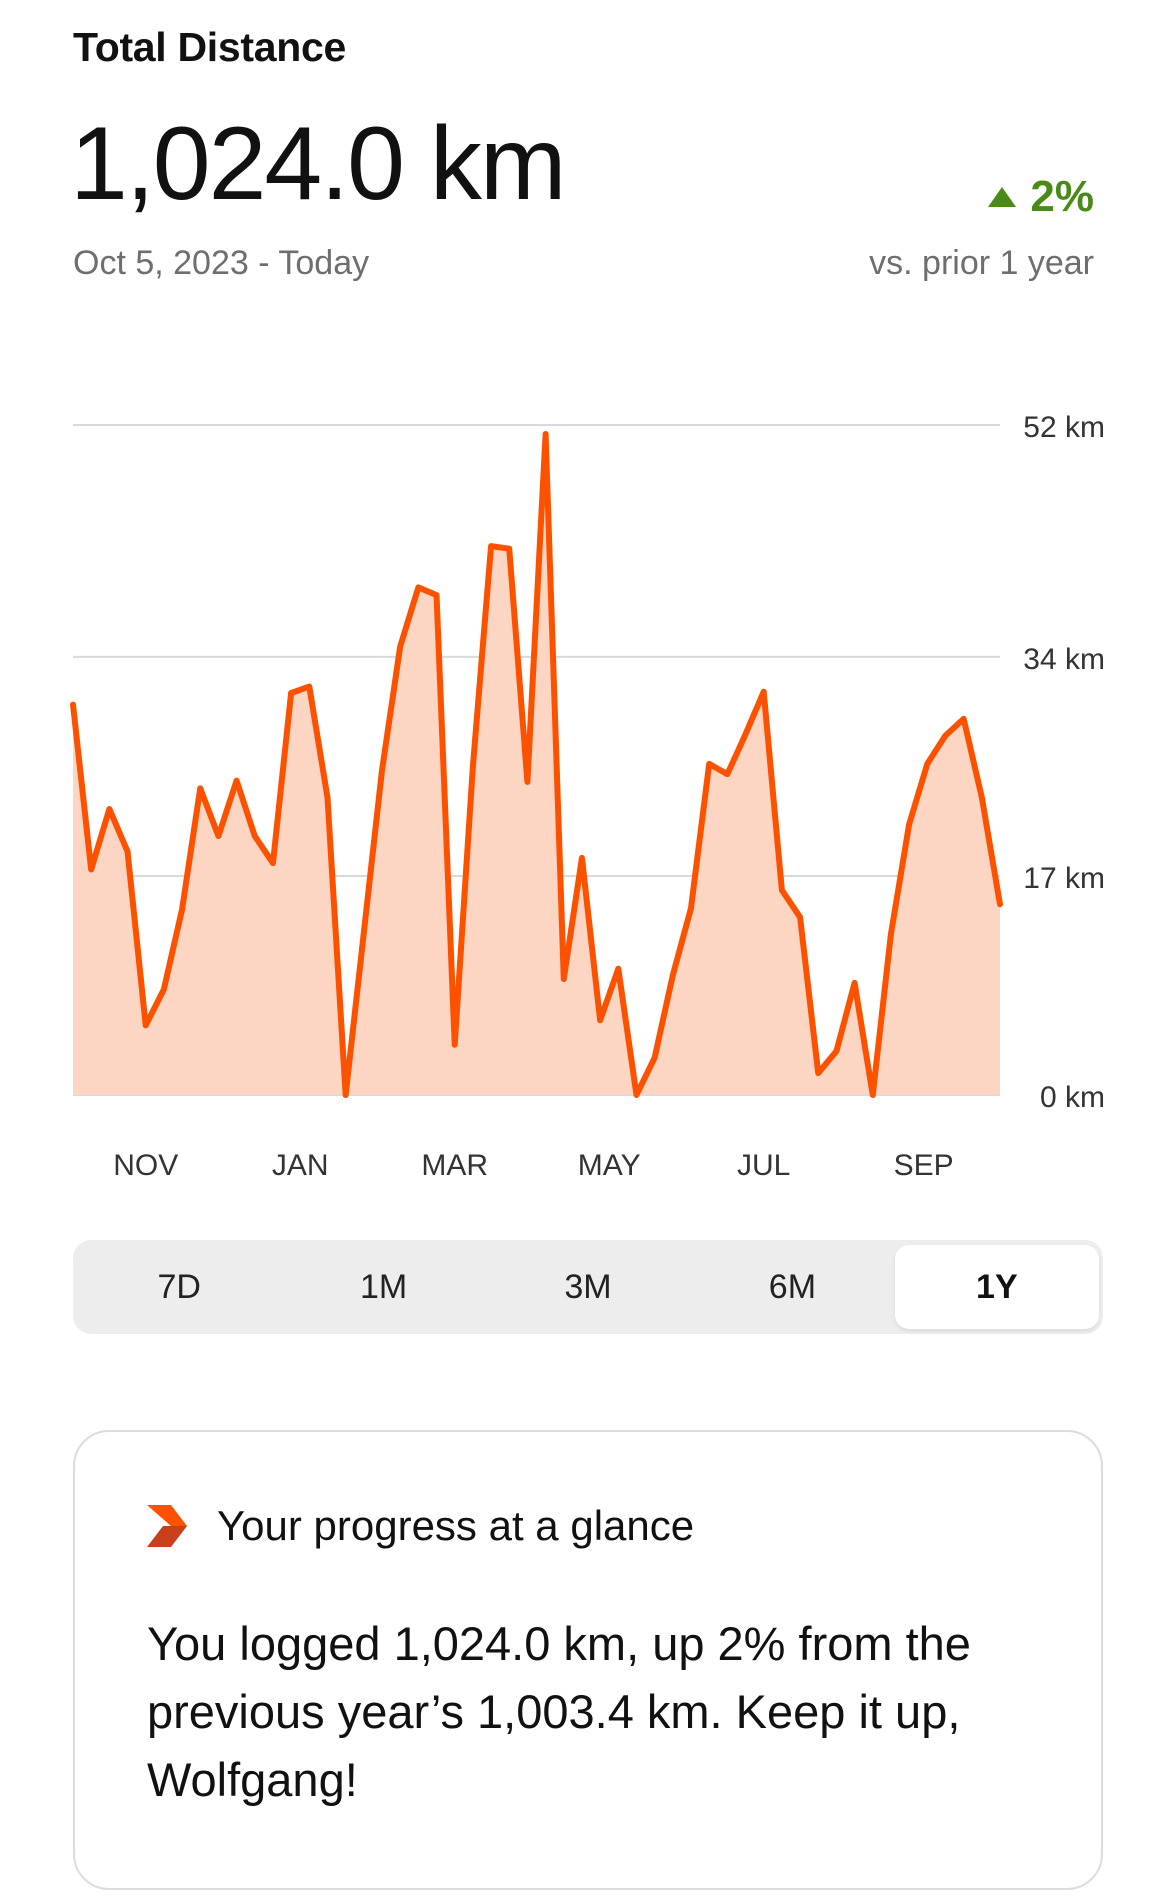 This screenshot has width=1170, height=1899. What do you see at coordinates (997, 1287) in the screenshot?
I see `range-option-1y: 1Y` at bounding box center [997, 1287].